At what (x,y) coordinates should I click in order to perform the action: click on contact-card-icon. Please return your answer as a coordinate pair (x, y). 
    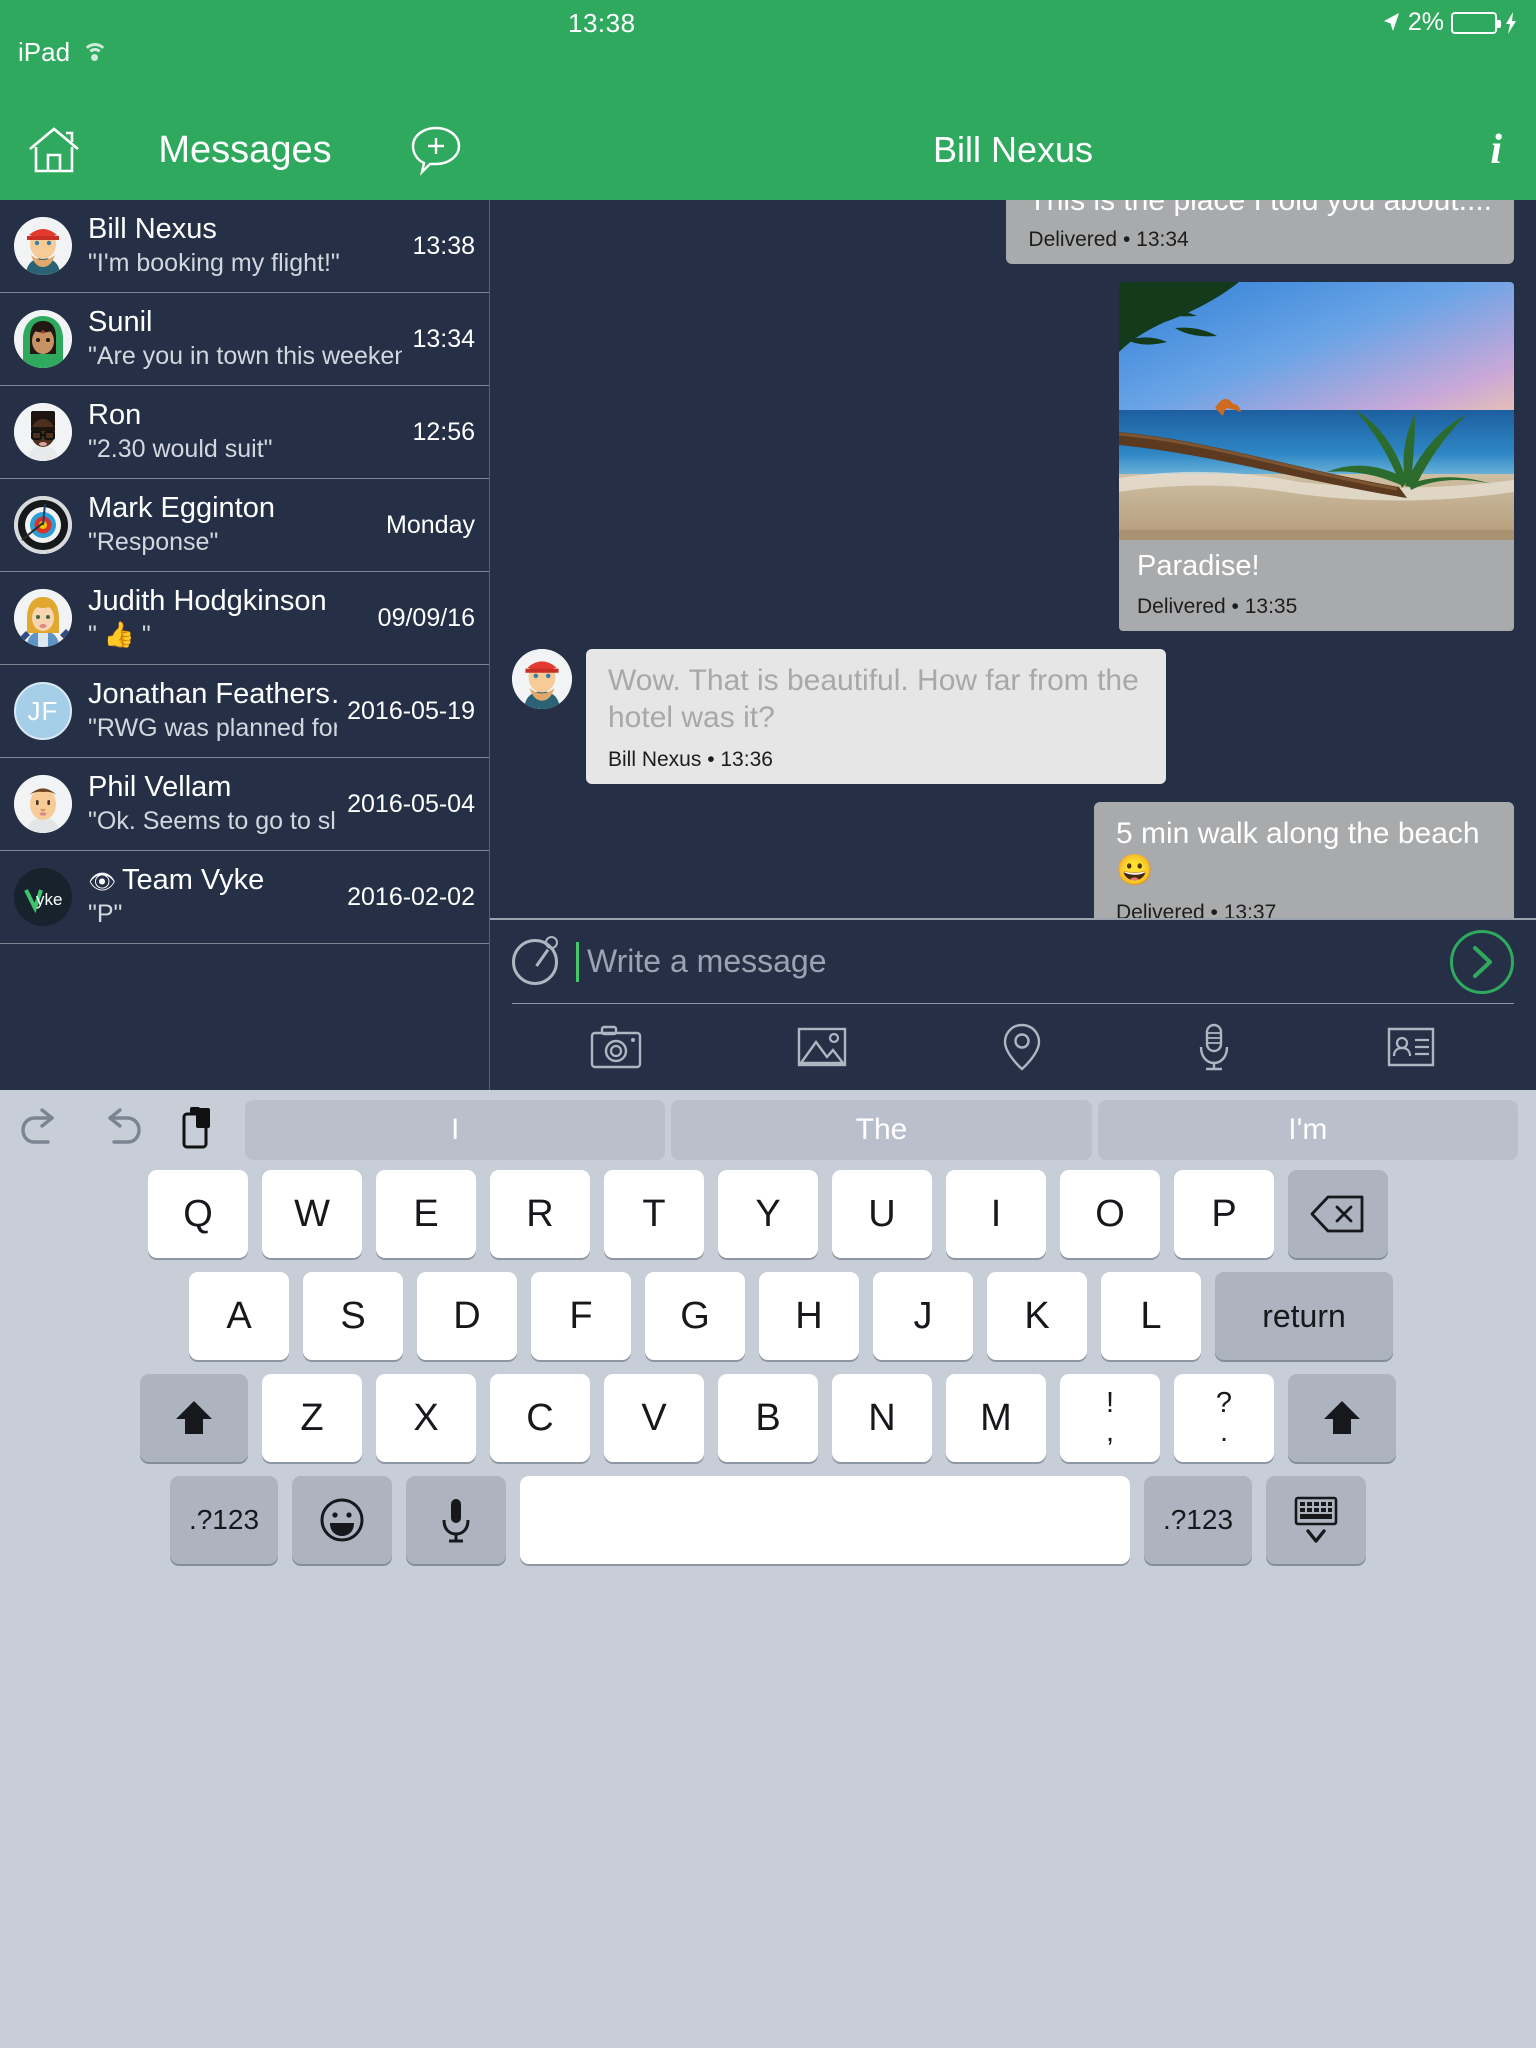
    Looking at the image, I should click on (1411, 1047).